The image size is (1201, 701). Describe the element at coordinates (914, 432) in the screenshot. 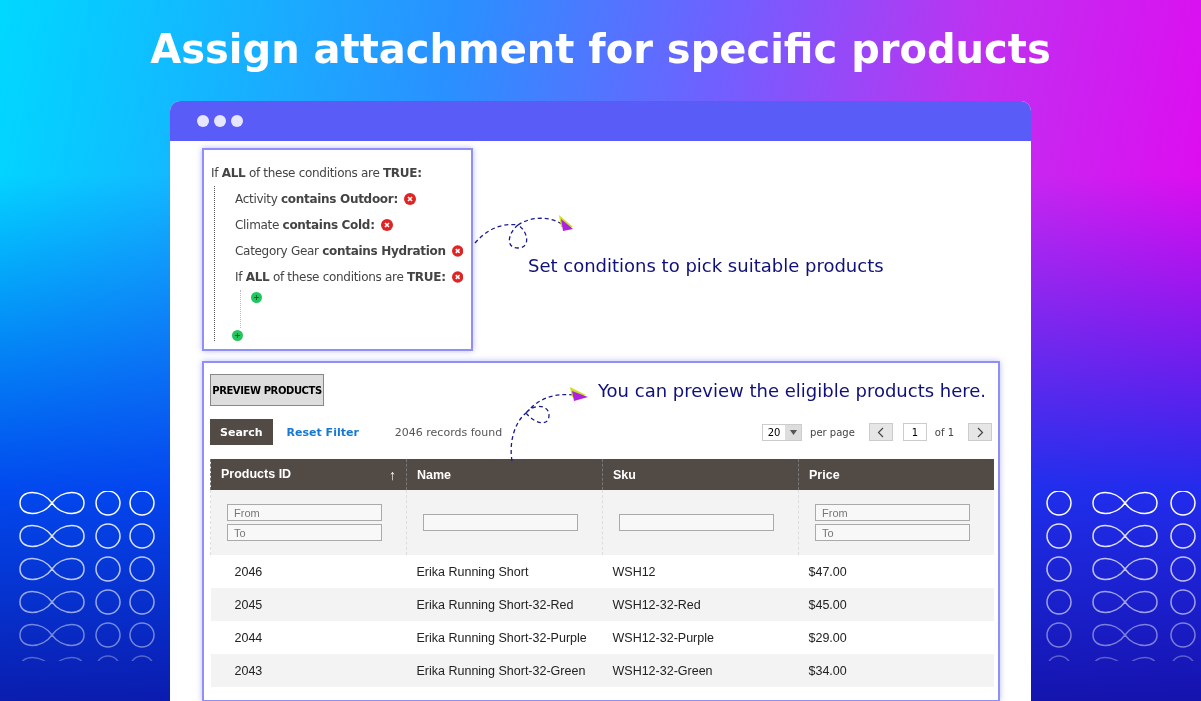

I see `page-number-field: 1` at that location.